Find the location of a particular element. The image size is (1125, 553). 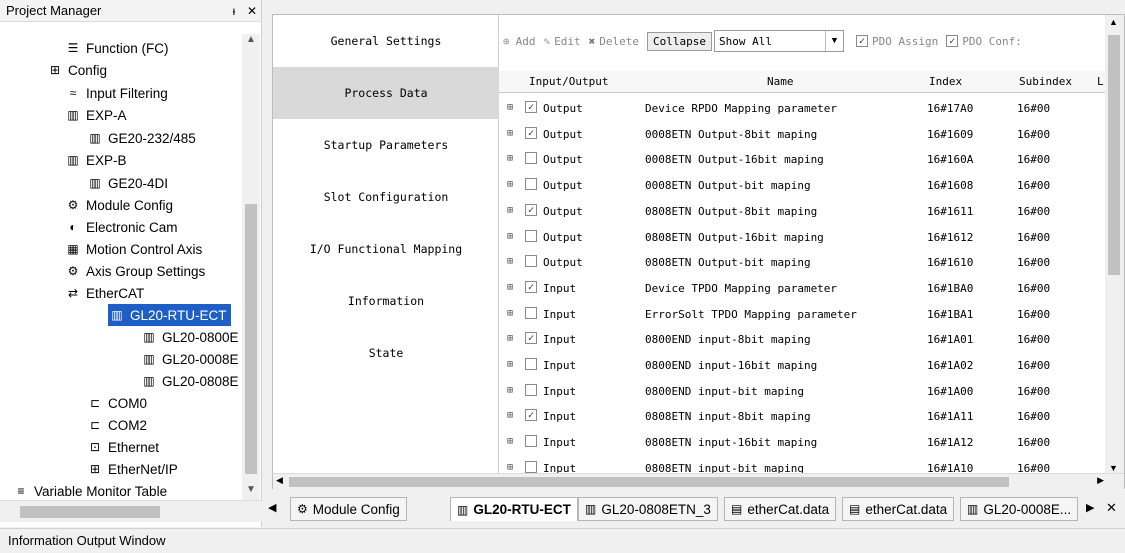

tree-node-motion-axis: ▦ Motion Control Axis is located at coordinates (133, 249).